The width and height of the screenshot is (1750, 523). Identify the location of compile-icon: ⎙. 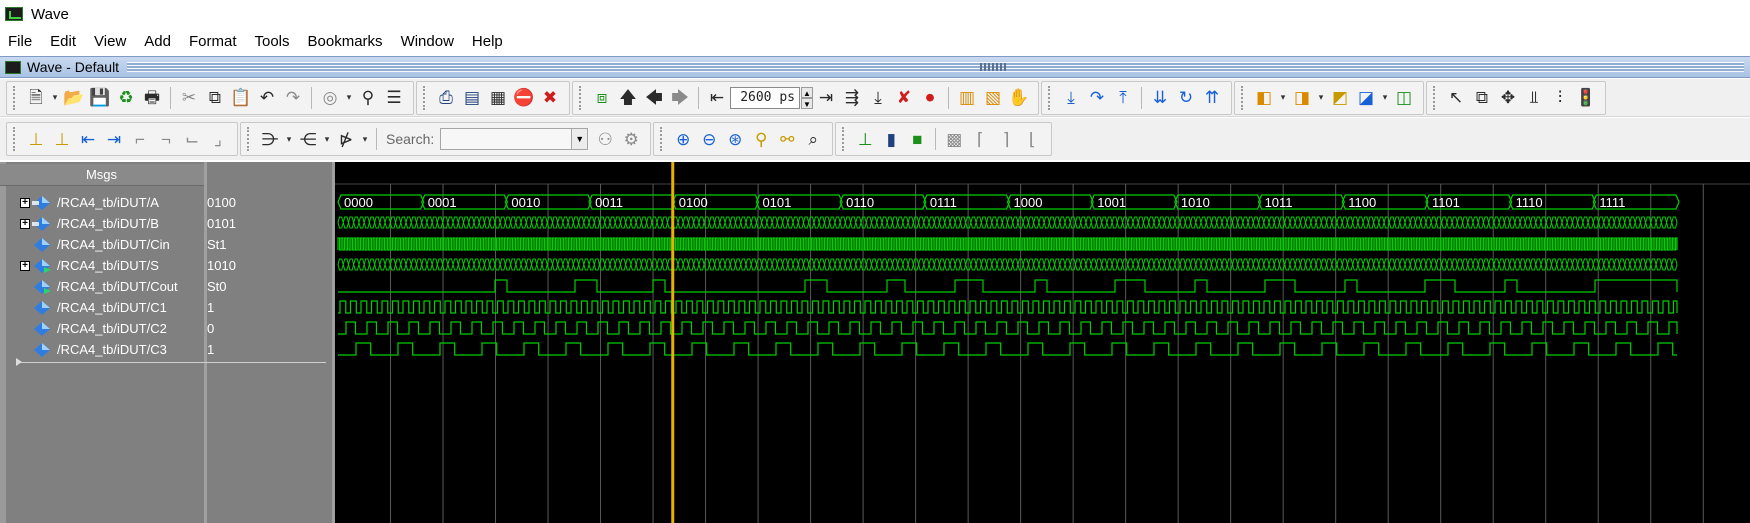
(446, 98).